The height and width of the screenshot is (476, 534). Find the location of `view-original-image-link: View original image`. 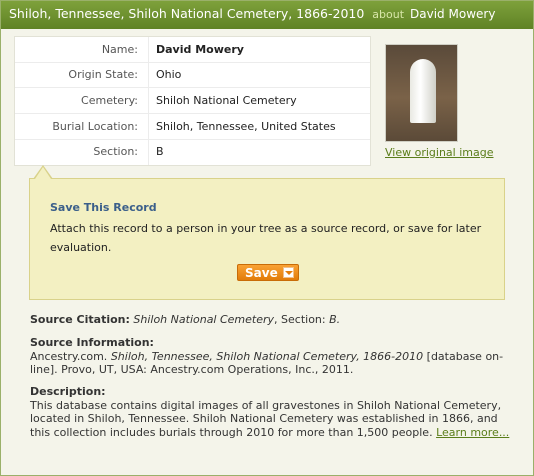

view-original-image-link: View original image is located at coordinates (439, 152).